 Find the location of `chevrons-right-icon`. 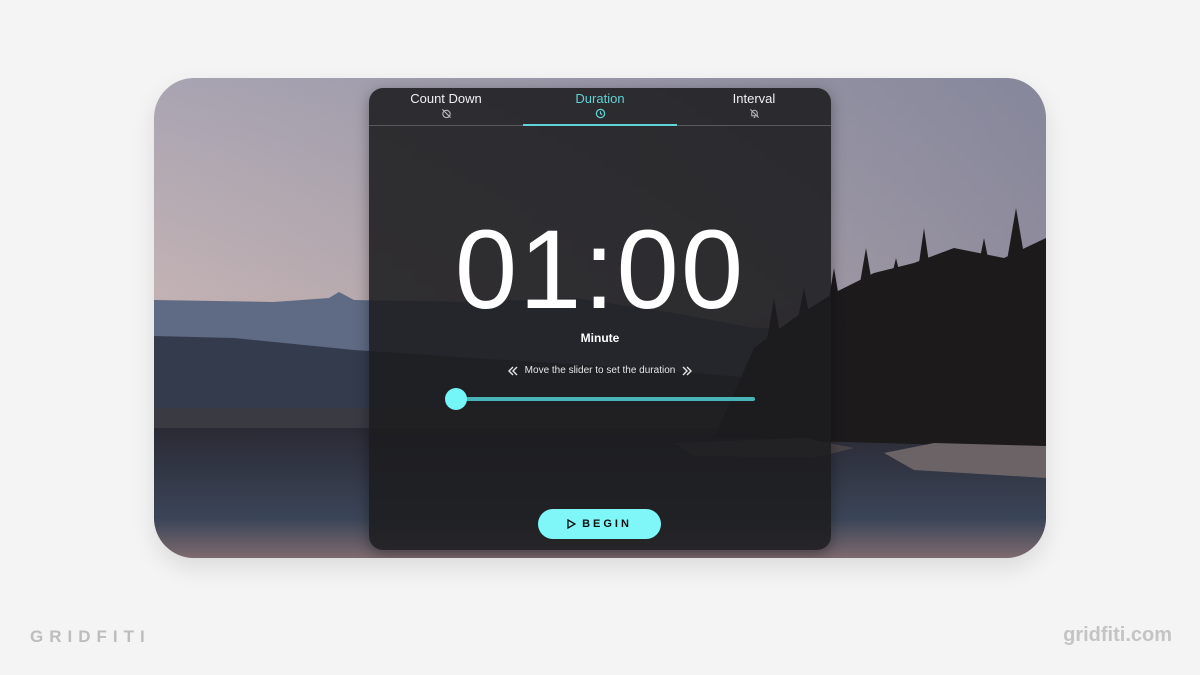

chevrons-right-icon is located at coordinates (687, 370).